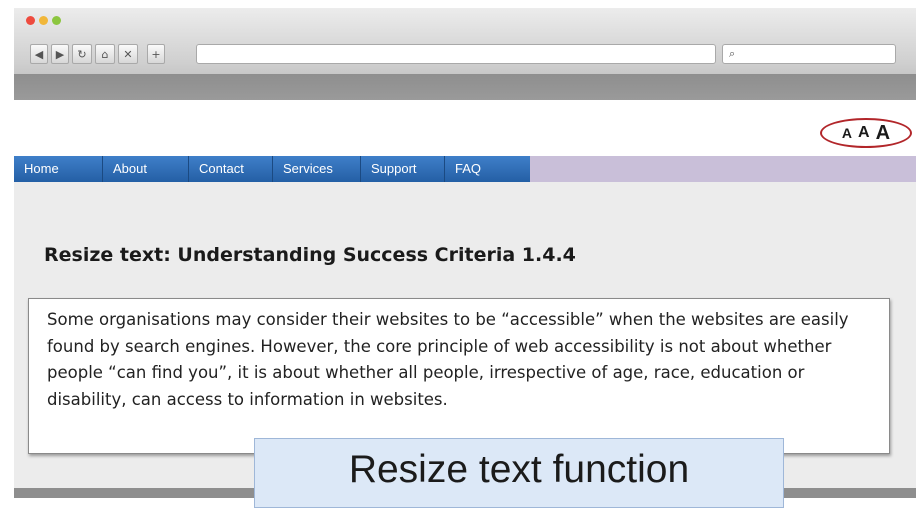  Describe the element at coordinates (809, 54) in the screenshot. I see `search-field: ⌕` at that location.